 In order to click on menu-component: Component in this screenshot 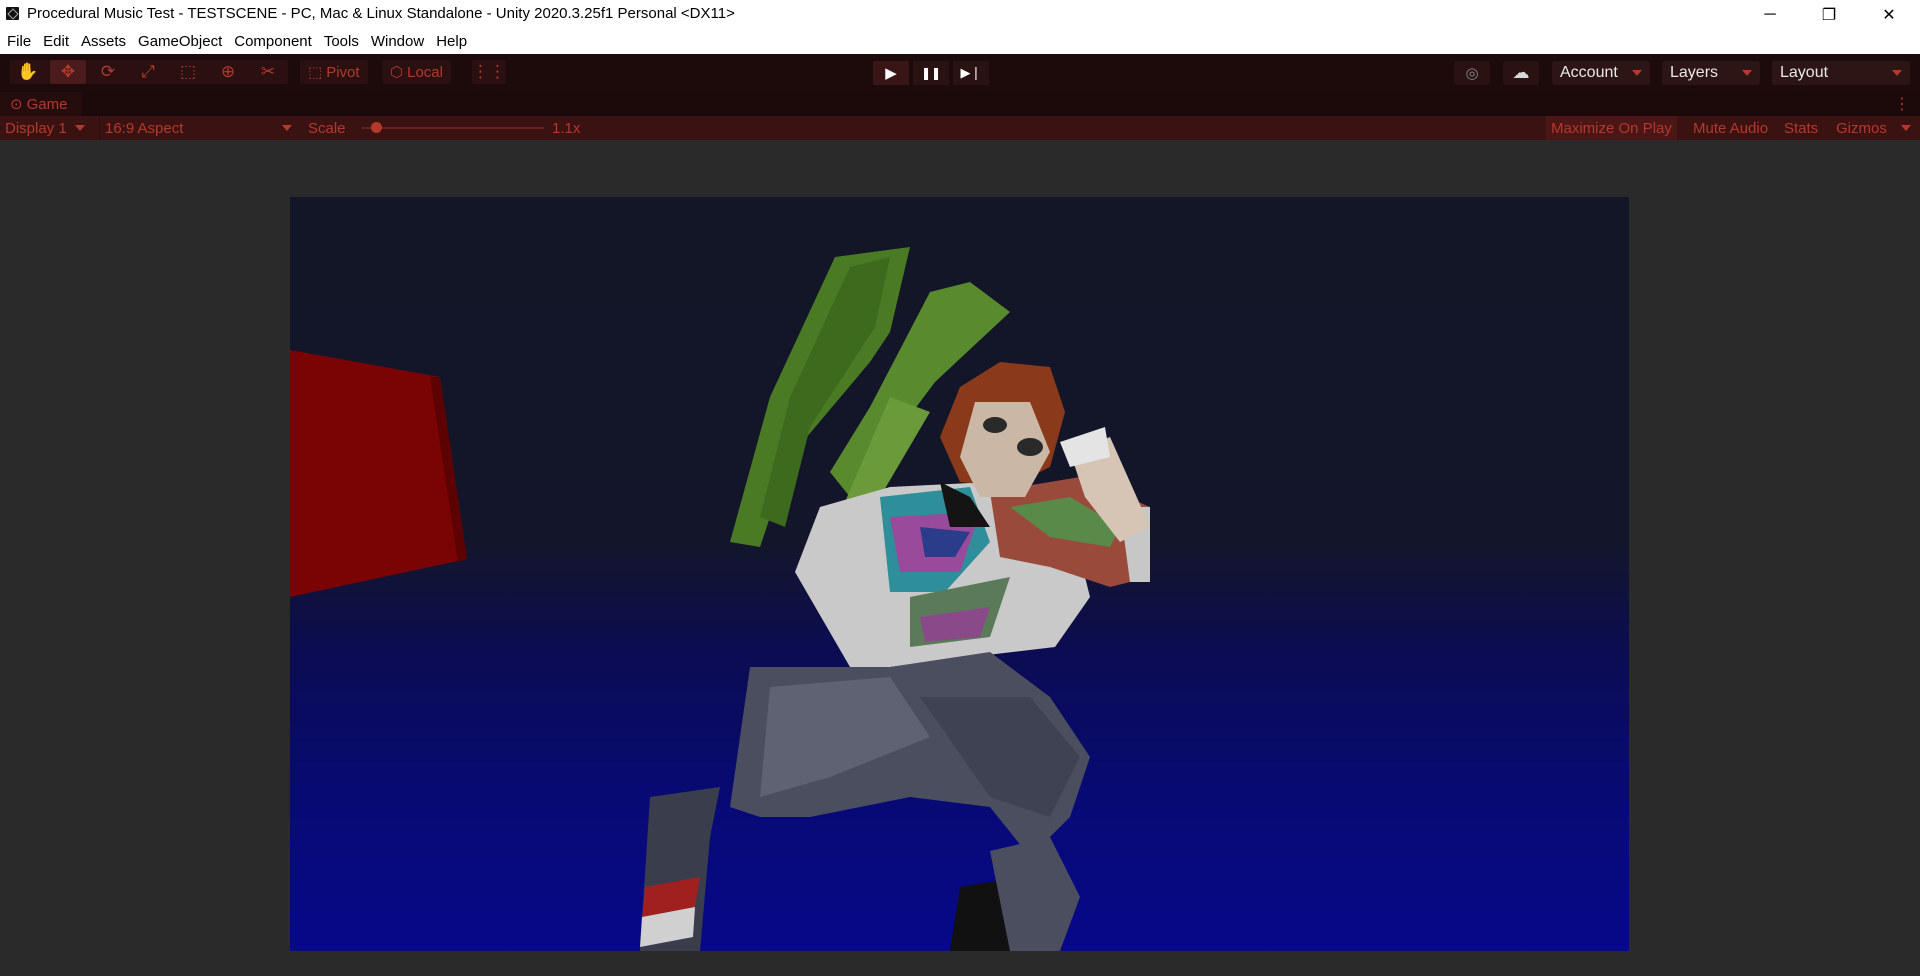, I will do `click(273, 41)`.